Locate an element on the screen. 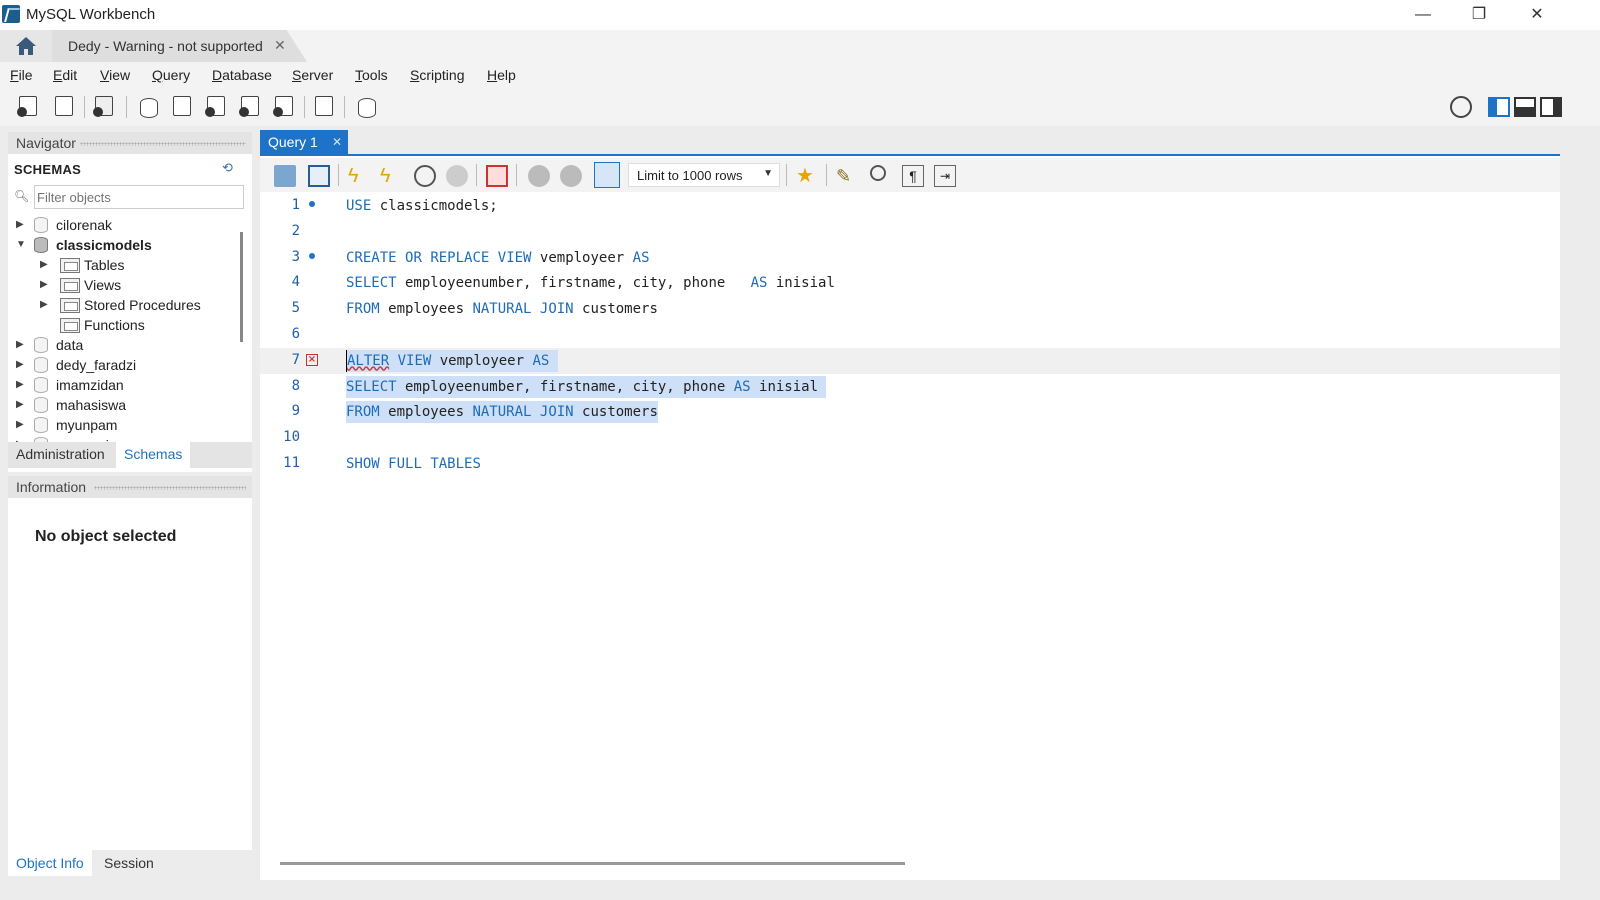  reconnect-icon is located at coordinates (367, 107).